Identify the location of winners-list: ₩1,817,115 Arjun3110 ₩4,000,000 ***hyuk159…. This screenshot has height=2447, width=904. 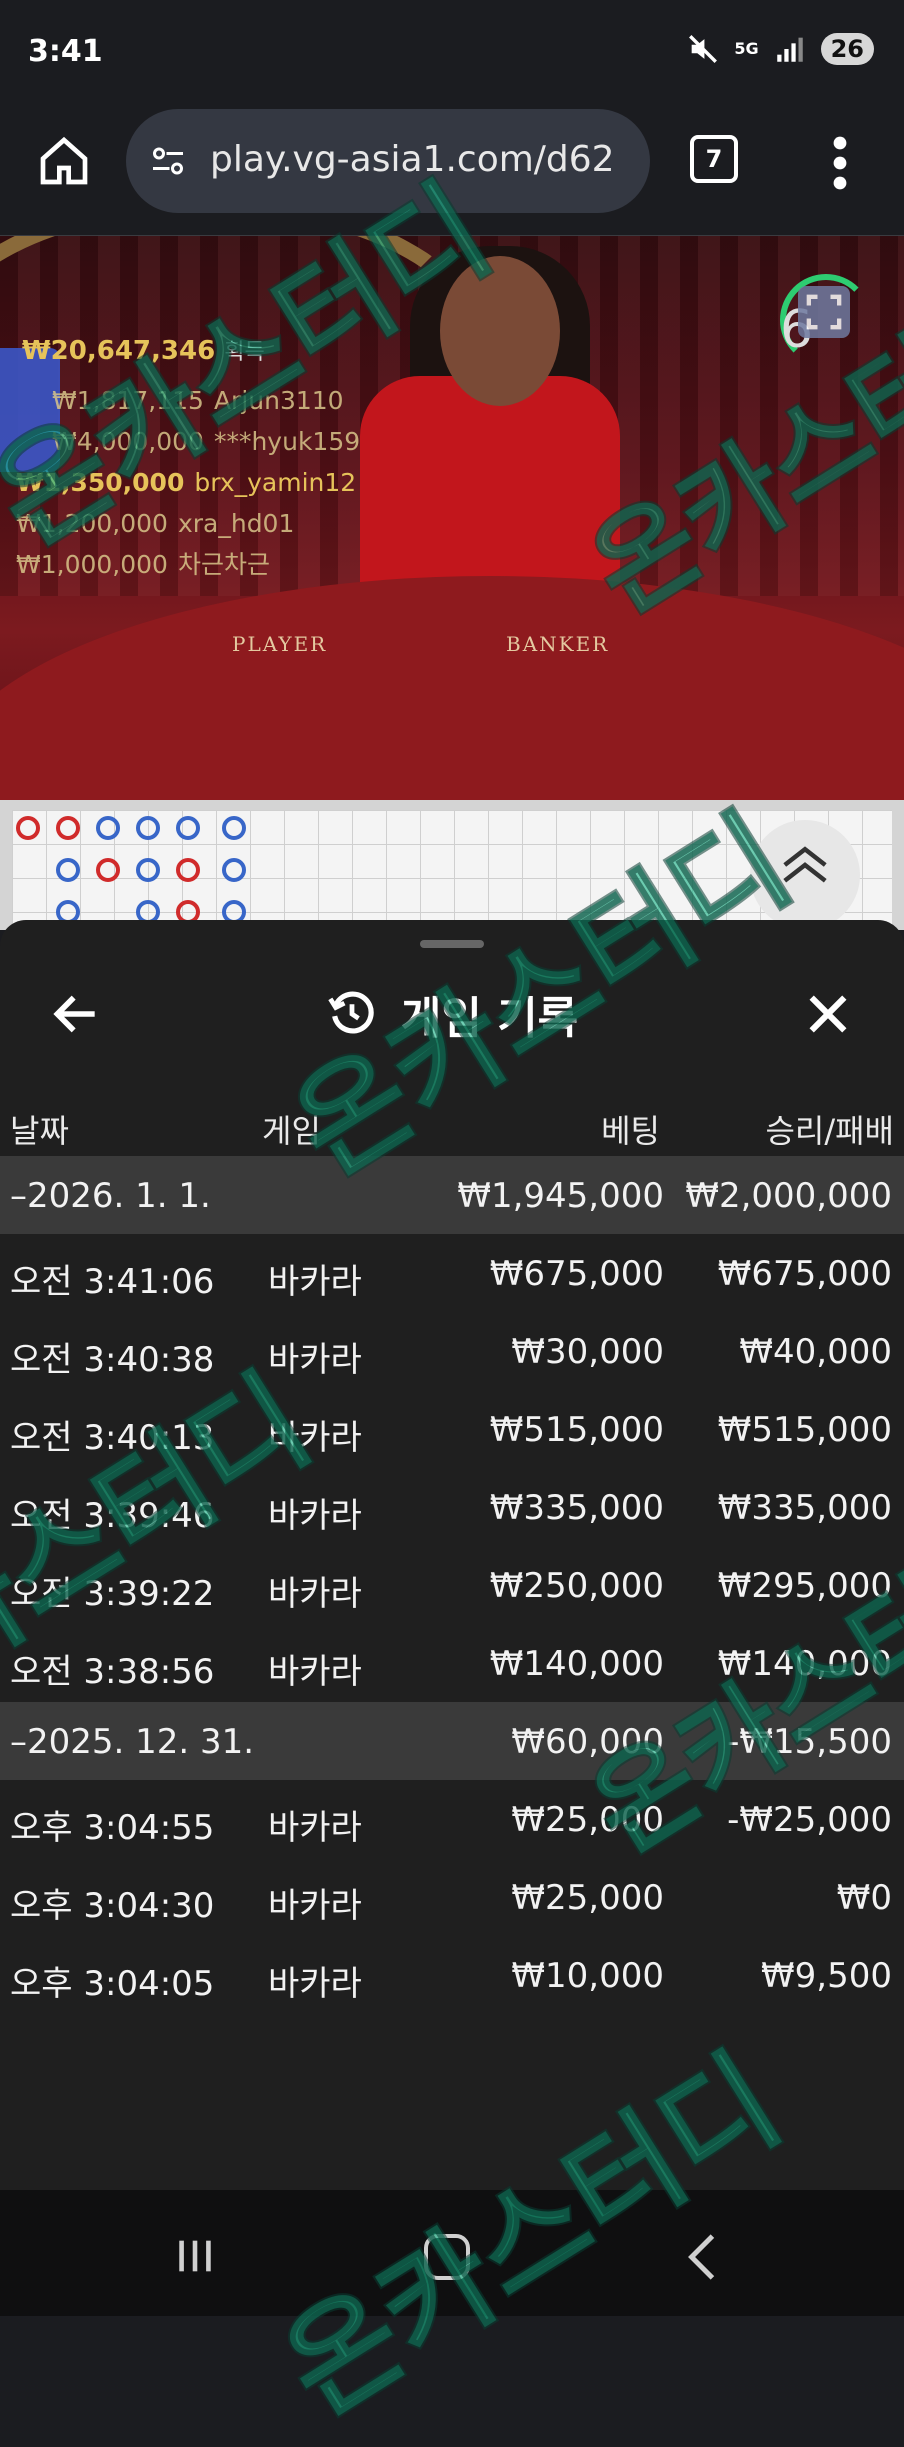
(188, 482).